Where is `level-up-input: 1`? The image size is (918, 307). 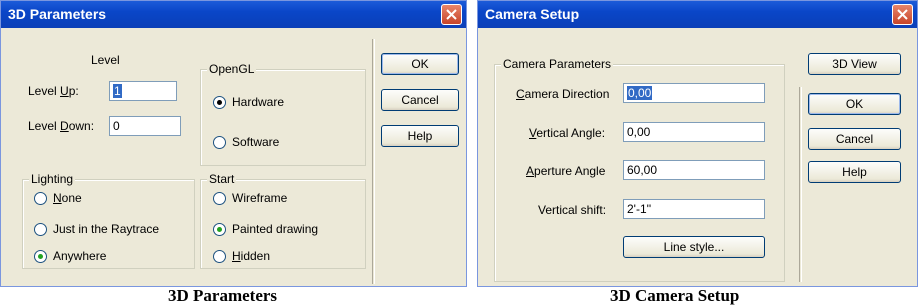
level-up-input: 1 is located at coordinates (143, 91).